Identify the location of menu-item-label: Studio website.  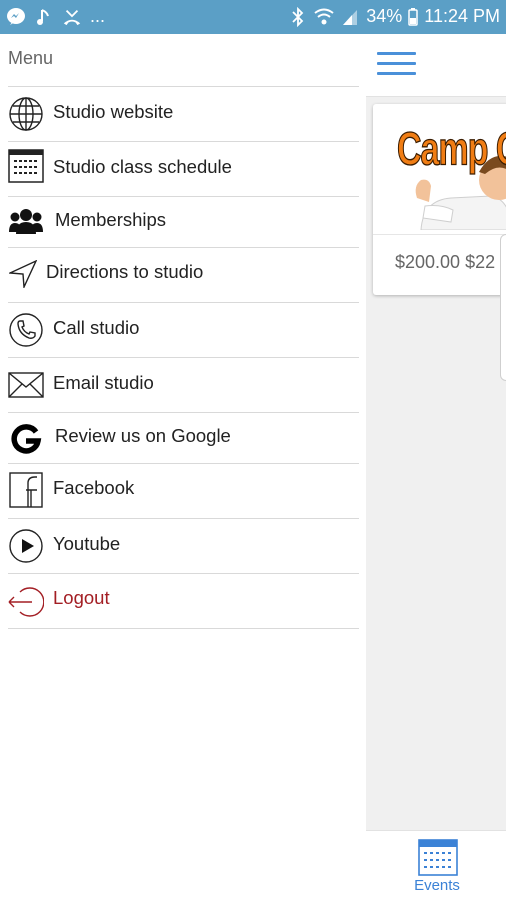
(113, 111).